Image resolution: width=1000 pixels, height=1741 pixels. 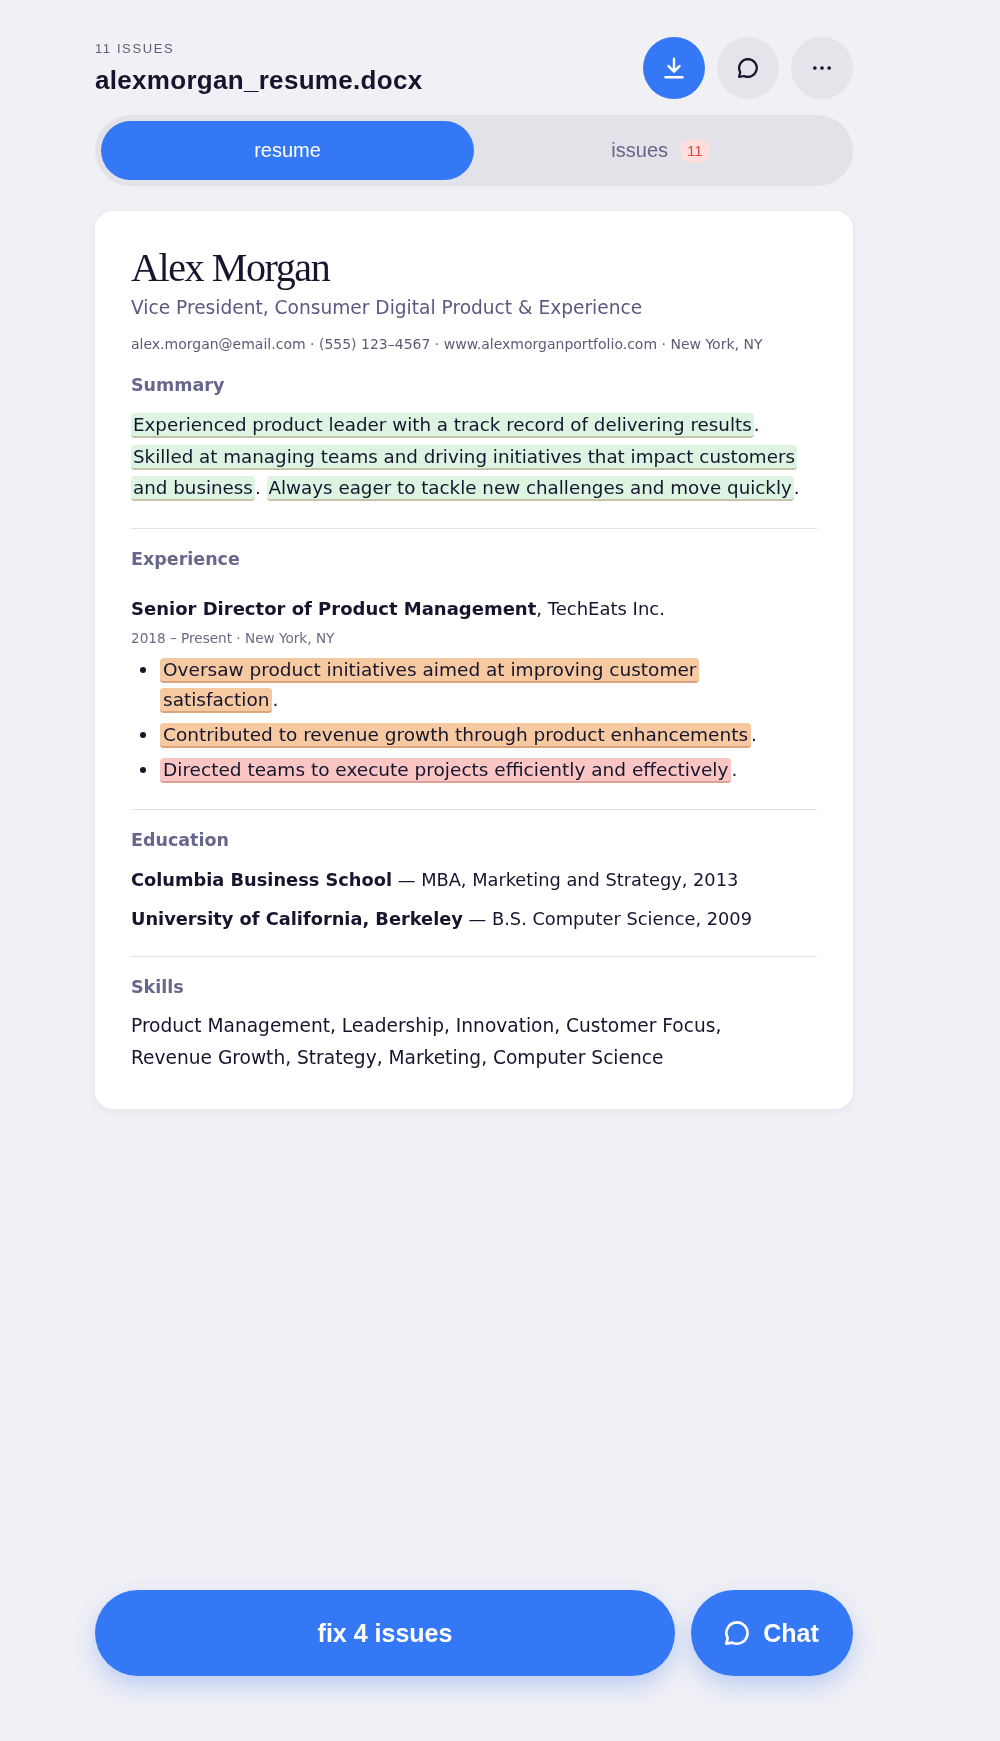 I want to click on tab: issues 11, so click(x=660, y=150).